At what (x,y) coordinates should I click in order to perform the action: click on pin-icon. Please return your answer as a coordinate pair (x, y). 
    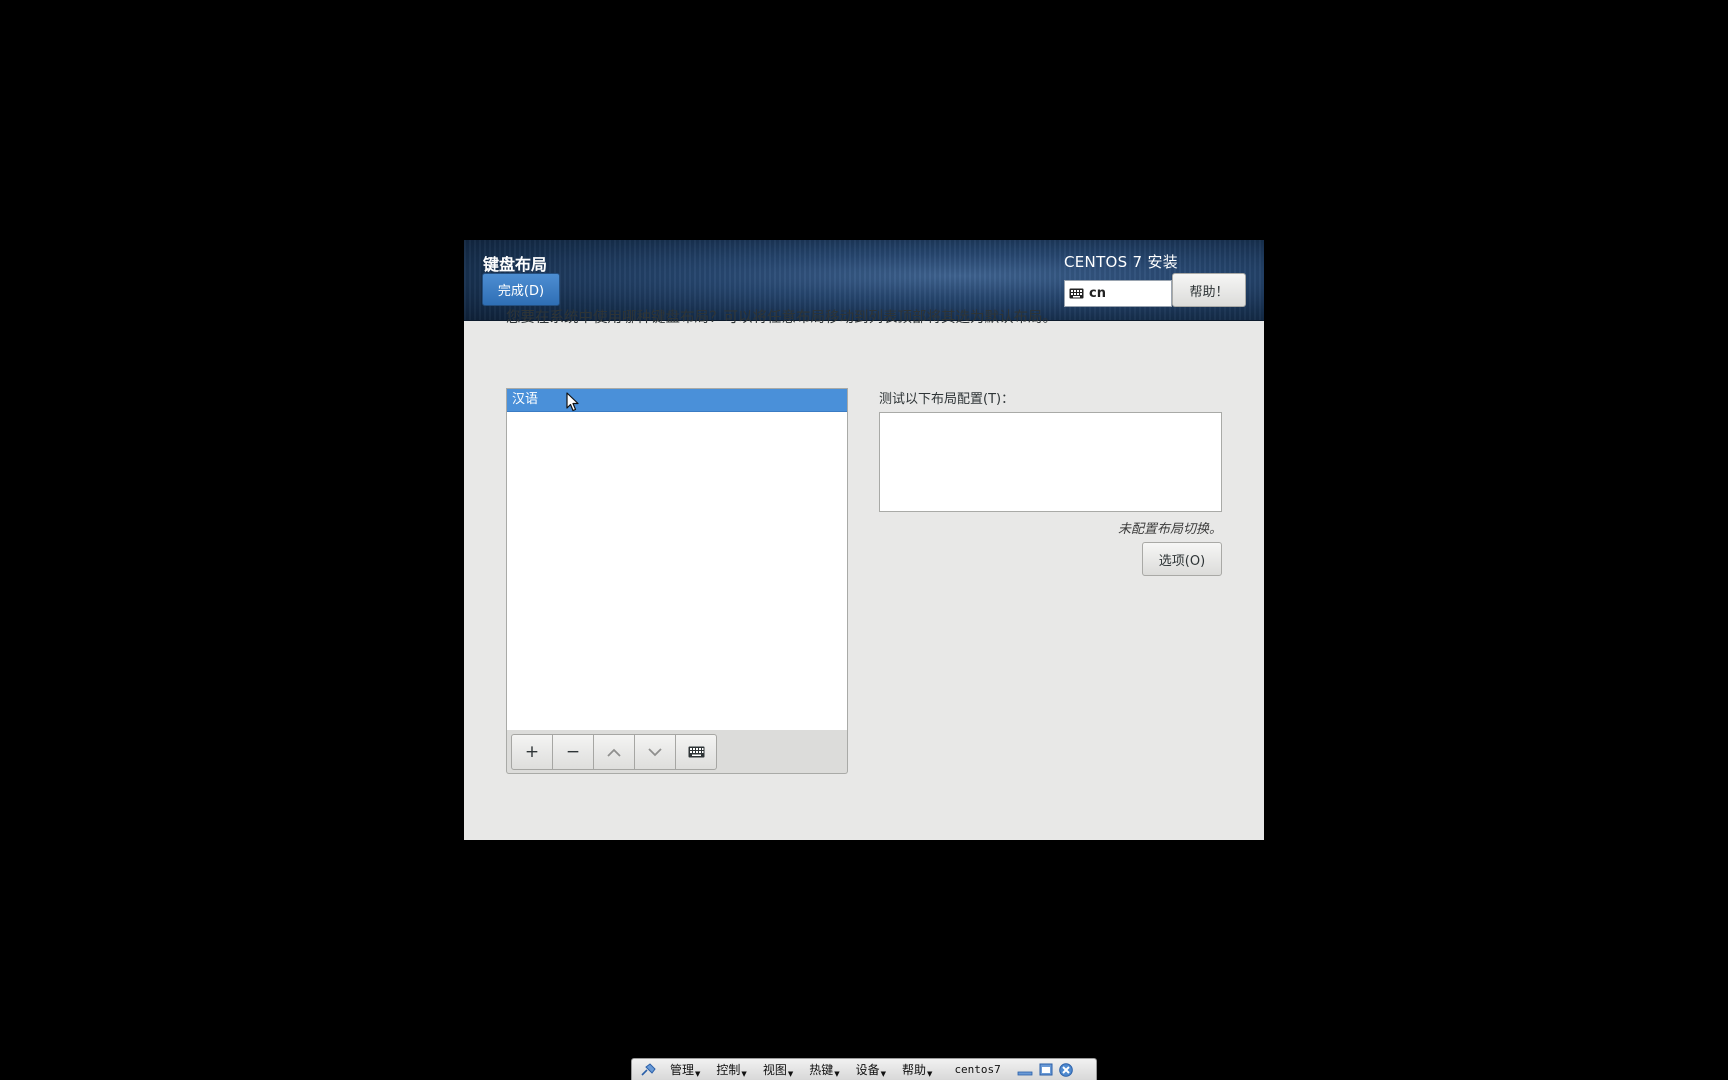
    Looking at the image, I should click on (648, 1069).